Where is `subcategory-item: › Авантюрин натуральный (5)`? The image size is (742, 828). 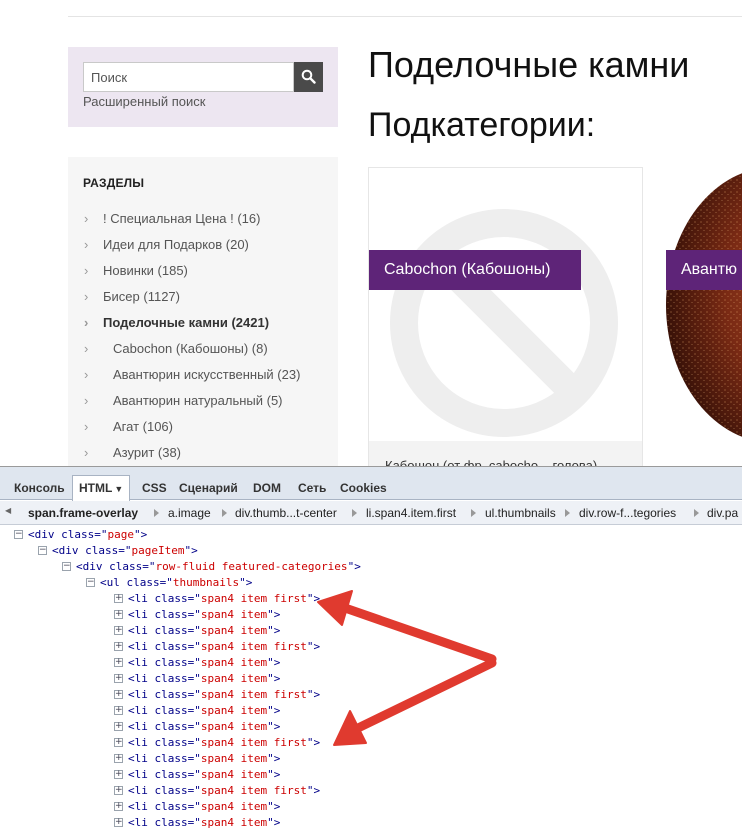 subcategory-item: › Авантюрин натуральный (5) is located at coordinates (208, 405).